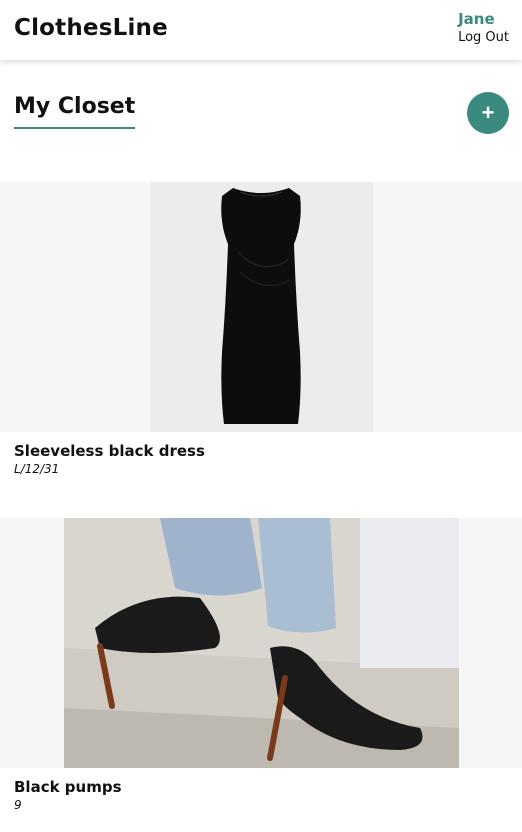  Describe the element at coordinates (18, 805) in the screenshot. I see `item-size: 9` at that location.